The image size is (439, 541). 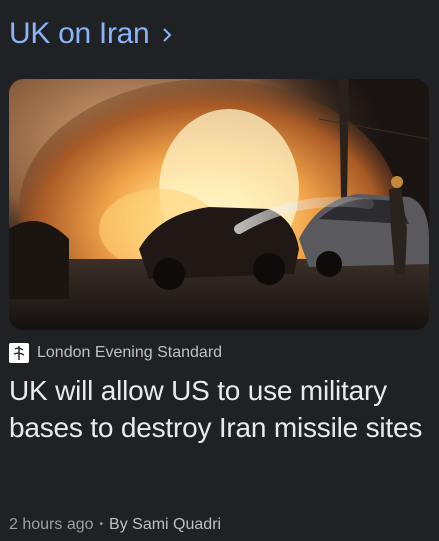 What do you see at coordinates (79, 33) in the screenshot?
I see `topic-title: UK on Iran` at bounding box center [79, 33].